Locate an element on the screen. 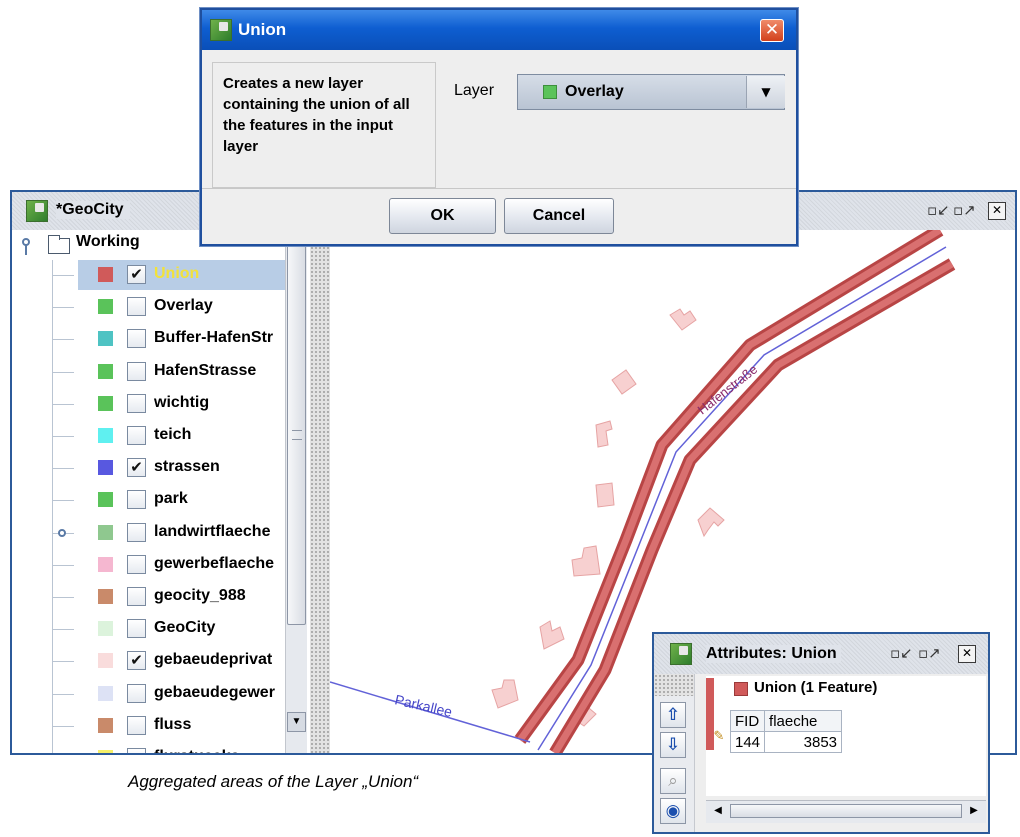 The image size is (1020, 837). thumb-grip-icon is located at coordinates (297, 435).